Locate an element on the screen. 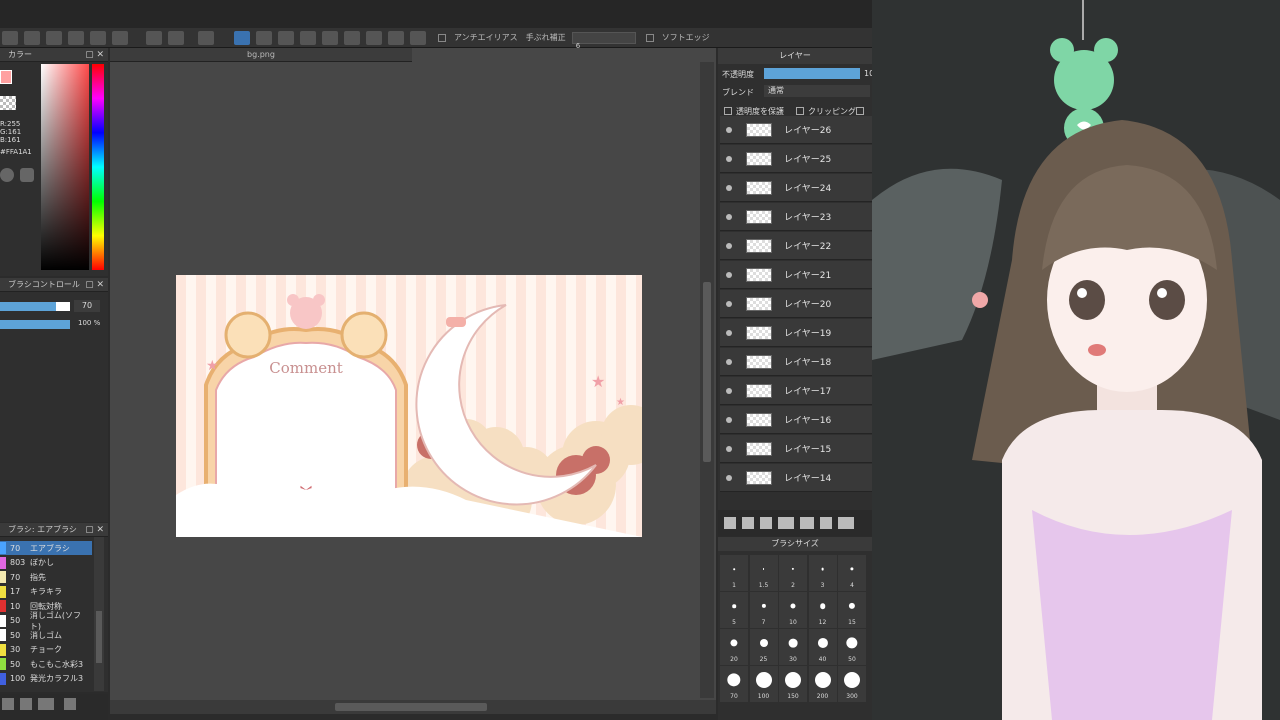 This screenshot has height=720, width=1280. settings-icon is located at coordinates (8, 704).